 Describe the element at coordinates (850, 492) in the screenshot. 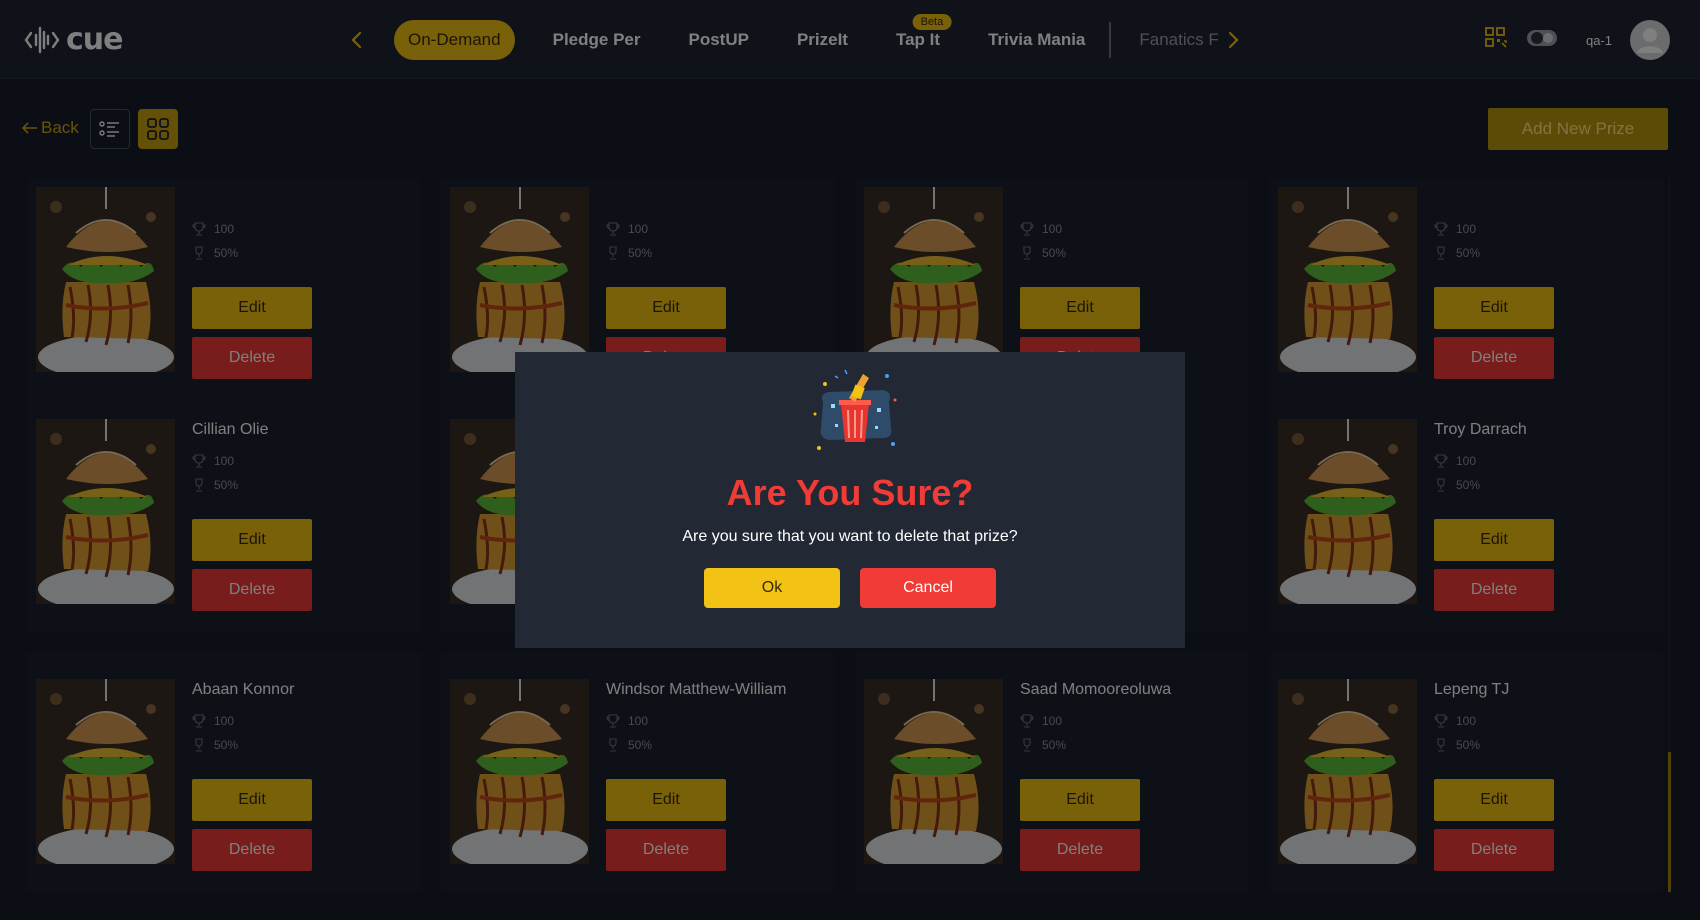

I see `dialog-title: Are You Sure?` at that location.